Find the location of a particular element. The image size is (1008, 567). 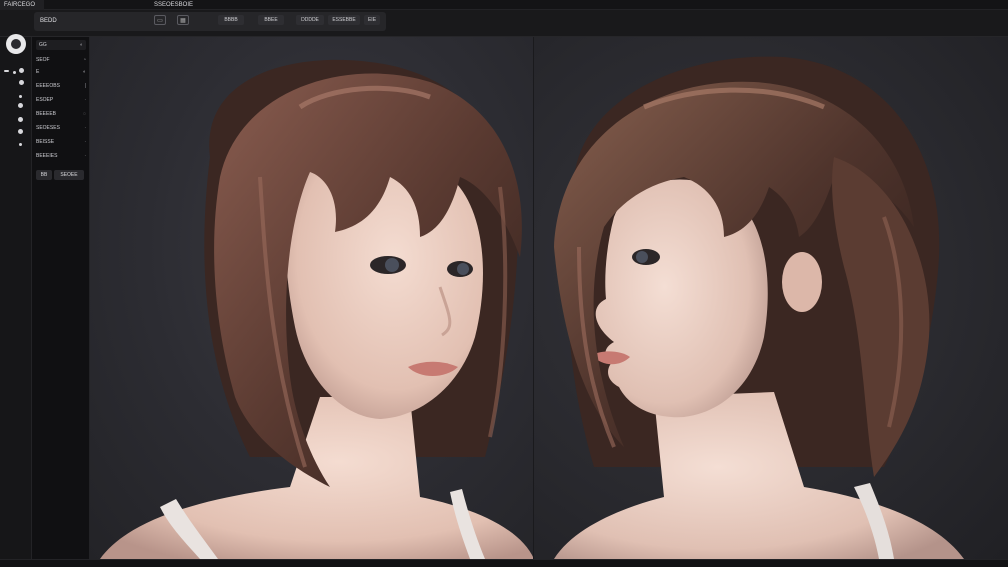

eyedropper-tool-icon is located at coordinates (20, 131).